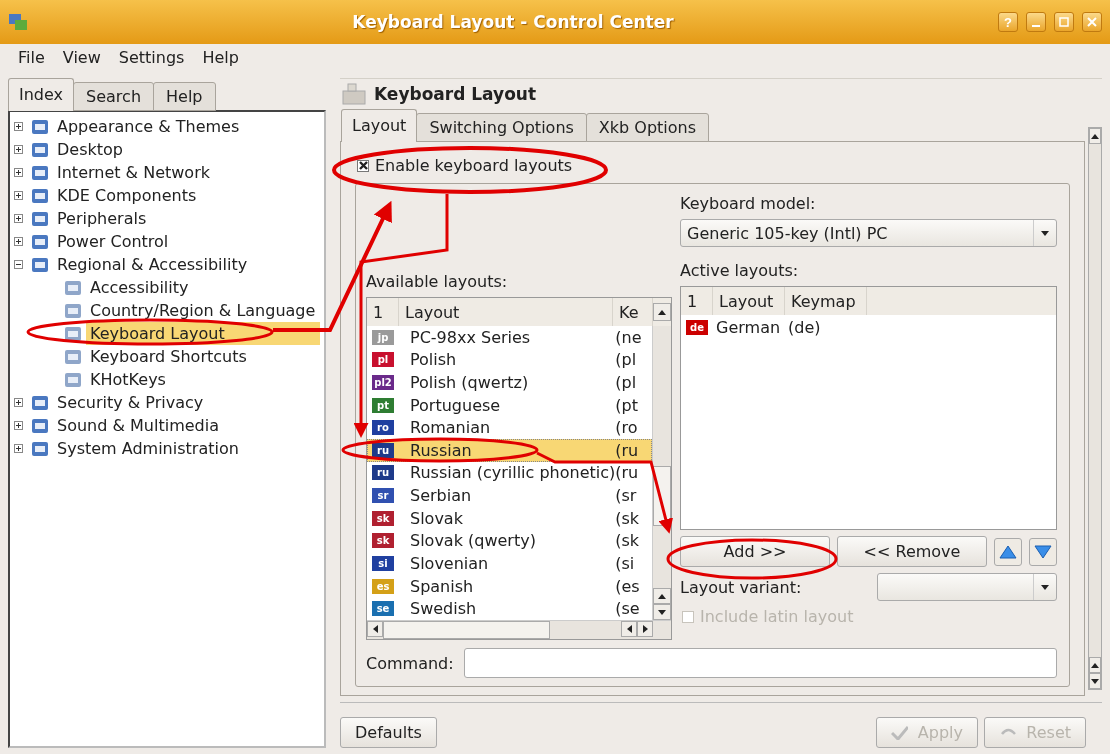  I want to click on triangle-up-icon, so click(1008, 551).